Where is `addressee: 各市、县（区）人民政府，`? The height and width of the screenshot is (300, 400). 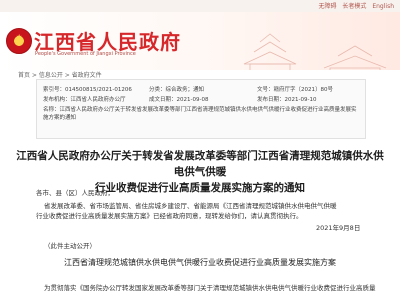
addressee: 各市、县（区）人民政府， is located at coordinates (75, 193).